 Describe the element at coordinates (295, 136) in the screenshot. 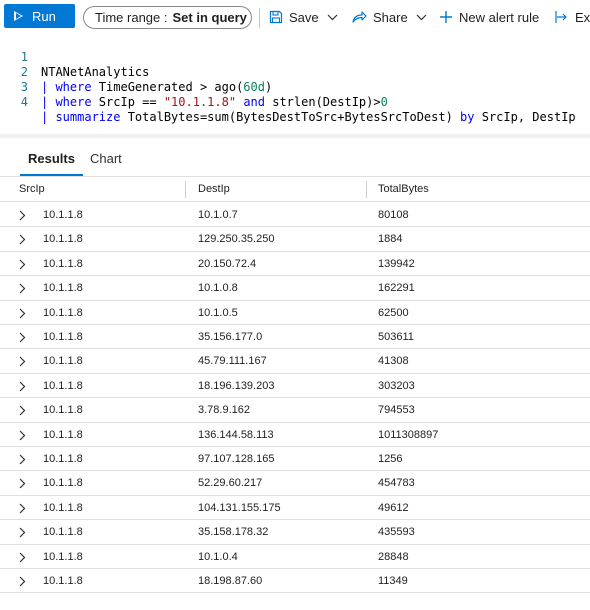

I see `splitter` at that location.